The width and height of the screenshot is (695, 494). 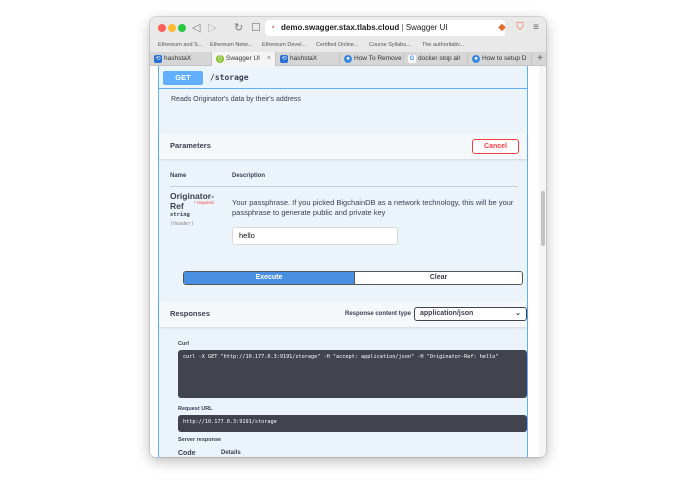 I want to click on parameter-location: (header), so click(x=182, y=224).